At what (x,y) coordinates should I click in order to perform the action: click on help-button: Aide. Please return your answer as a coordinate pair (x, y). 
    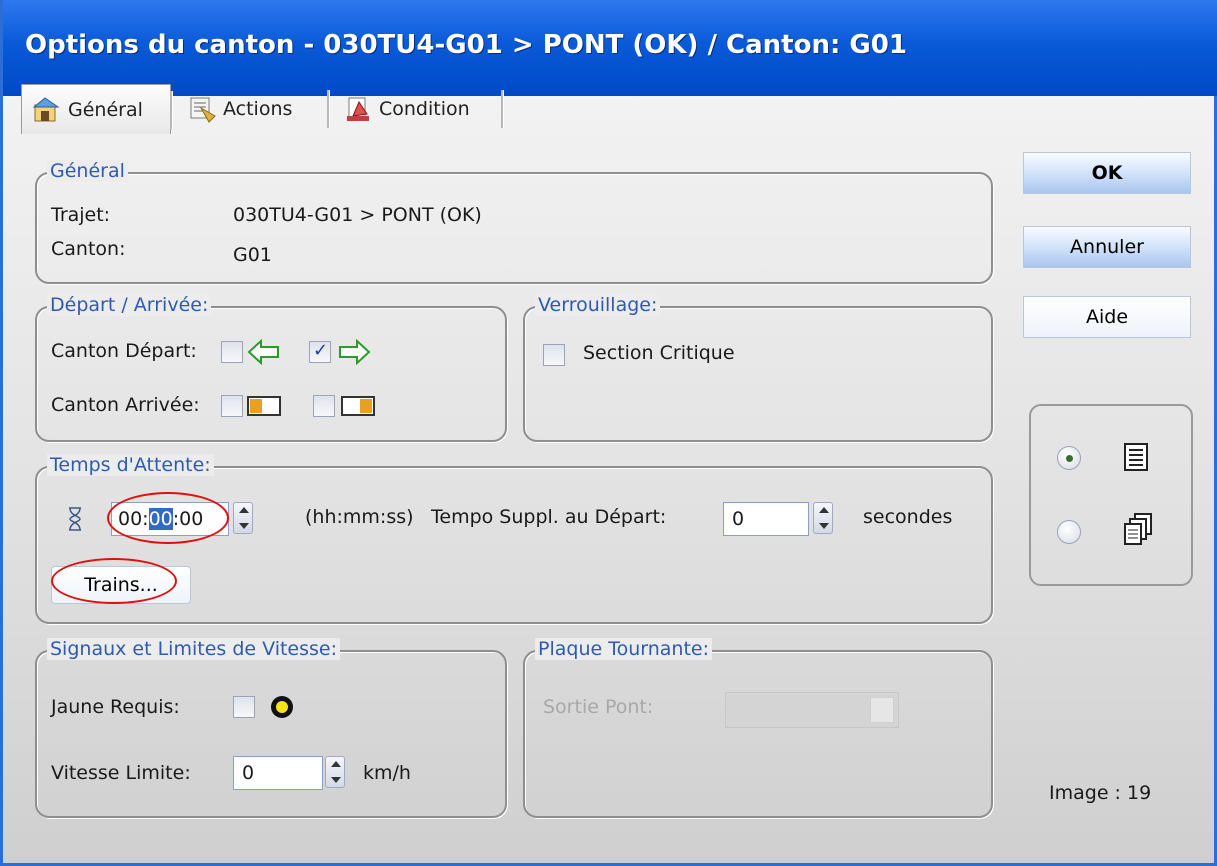
    Looking at the image, I should click on (1107, 317).